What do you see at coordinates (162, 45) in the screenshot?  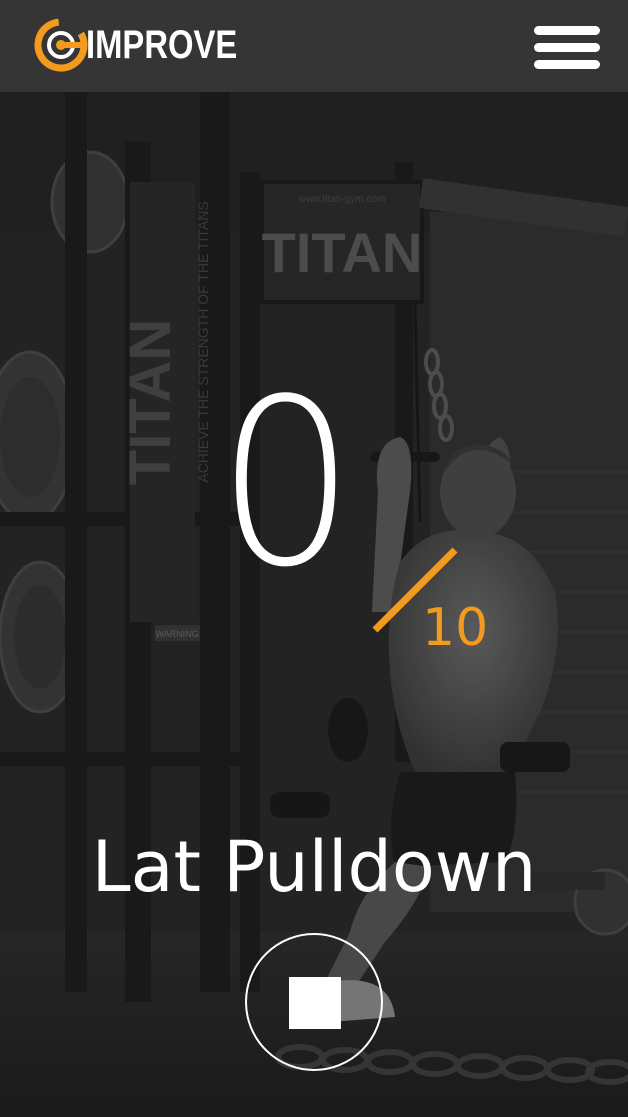 I see `logo-text: IMPROVE` at bounding box center [162, 45].